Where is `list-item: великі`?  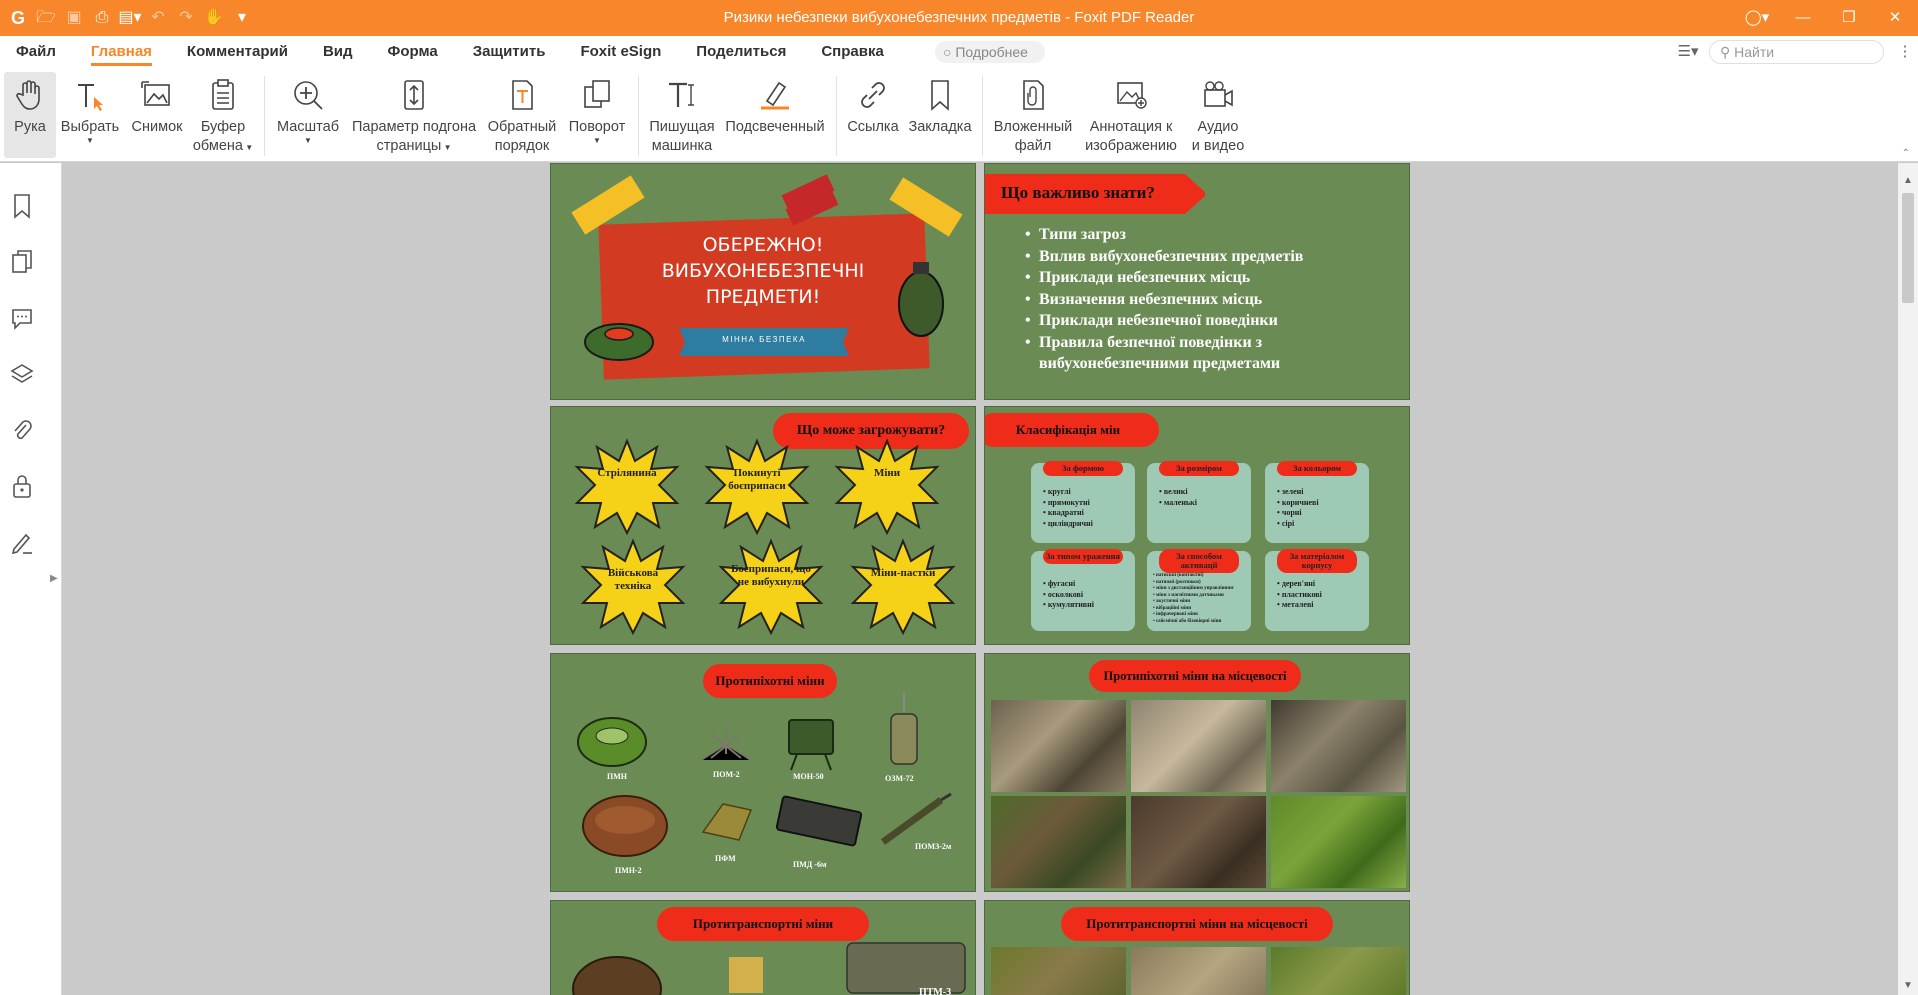 list-item: великі is located at coordinates (1178, 492).